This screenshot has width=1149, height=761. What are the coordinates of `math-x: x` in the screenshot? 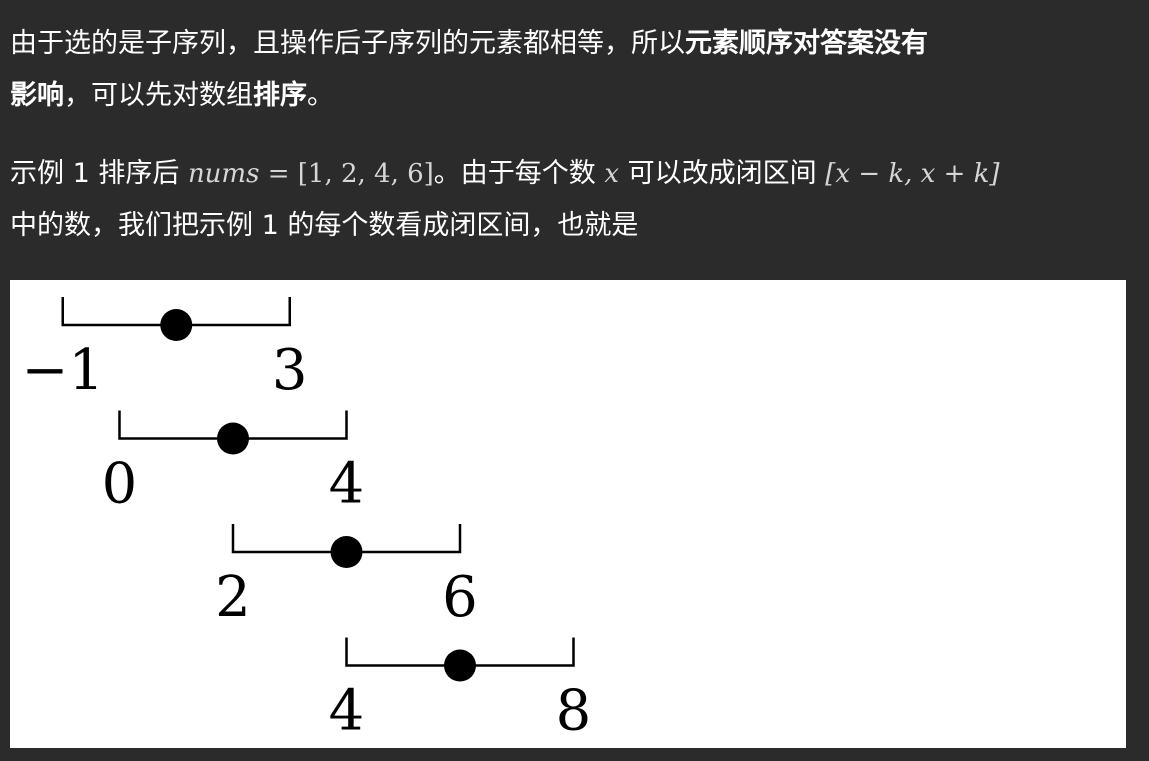 It's located at (612, 174).